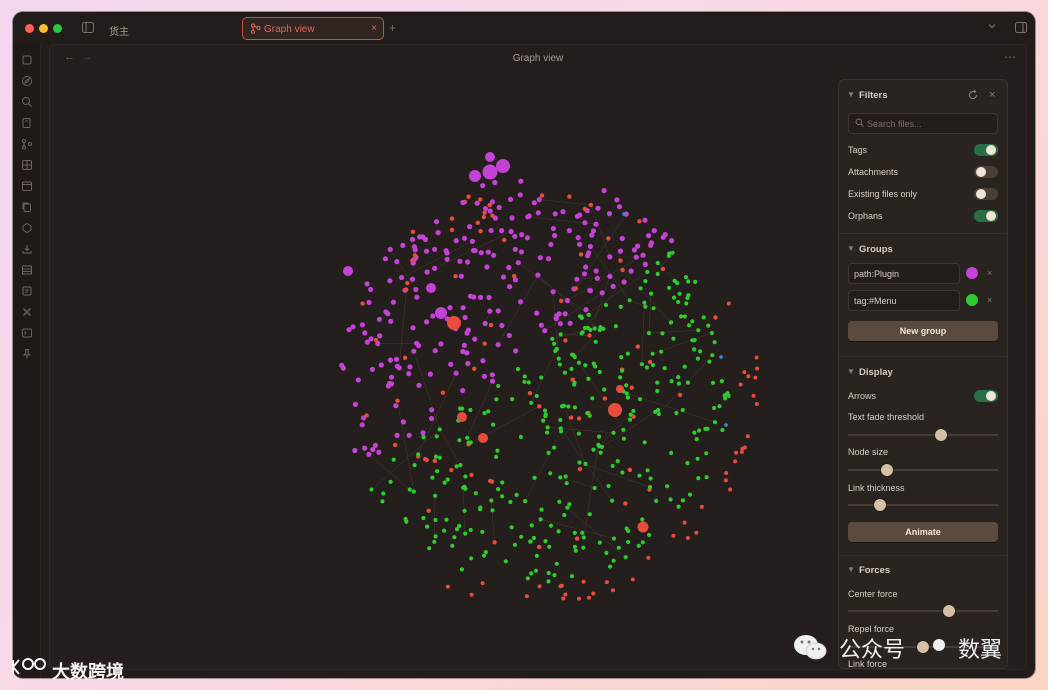 This screenshot has width=1048, height=690. Describe the element at coordinates (88, 28) in the screenshot. I see `sidebar-toggle-icon` at that location.